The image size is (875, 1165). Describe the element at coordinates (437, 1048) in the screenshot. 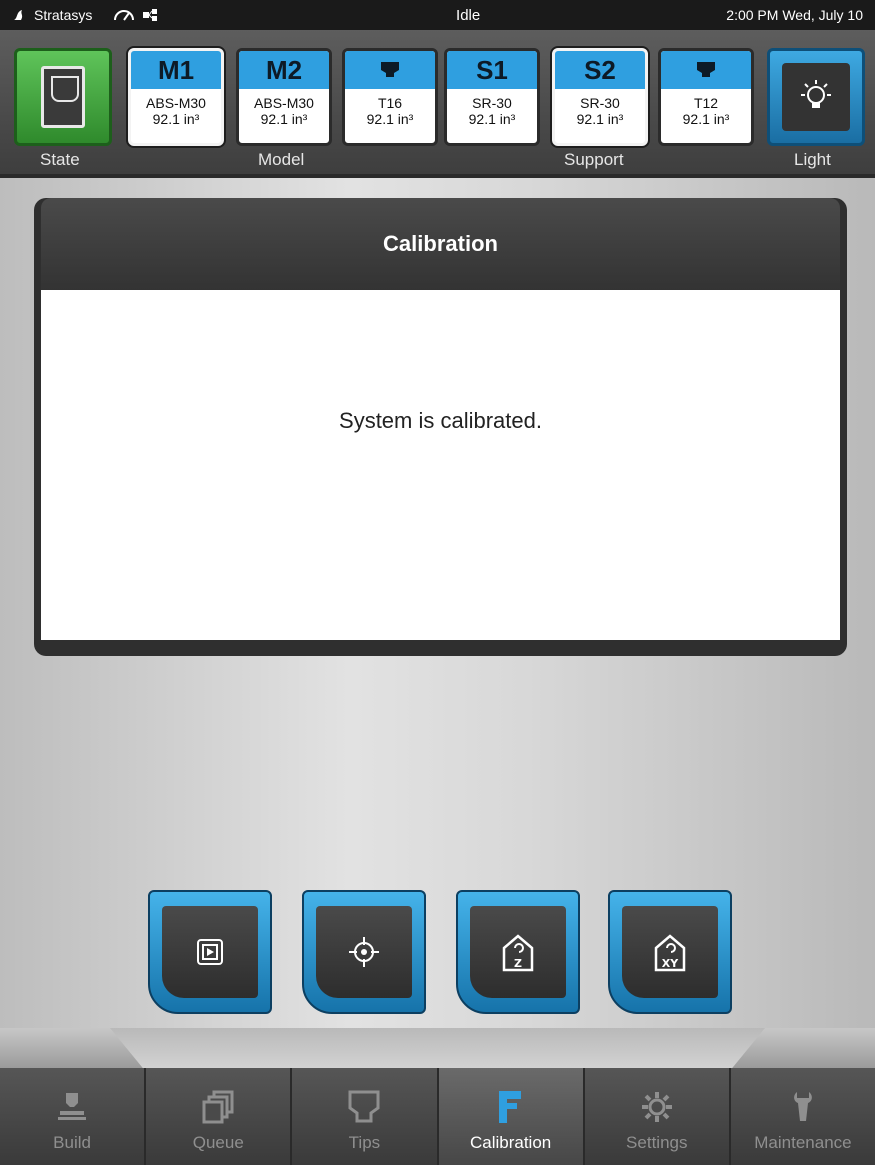

I see `nav-trim` at that location.